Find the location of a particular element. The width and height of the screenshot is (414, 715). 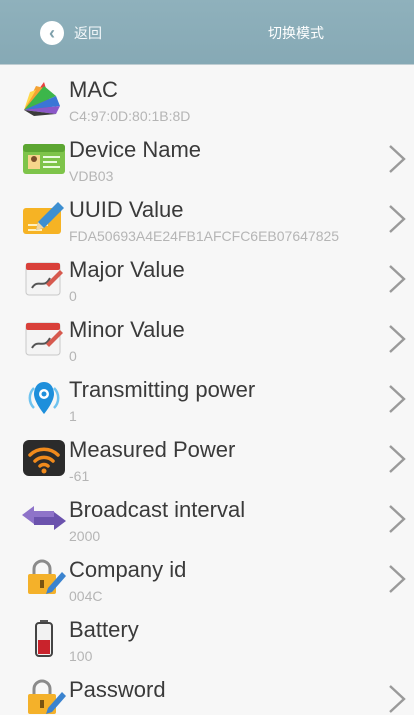

setting-row-company-id: Company id 004C is located at coordinates (207, 578).